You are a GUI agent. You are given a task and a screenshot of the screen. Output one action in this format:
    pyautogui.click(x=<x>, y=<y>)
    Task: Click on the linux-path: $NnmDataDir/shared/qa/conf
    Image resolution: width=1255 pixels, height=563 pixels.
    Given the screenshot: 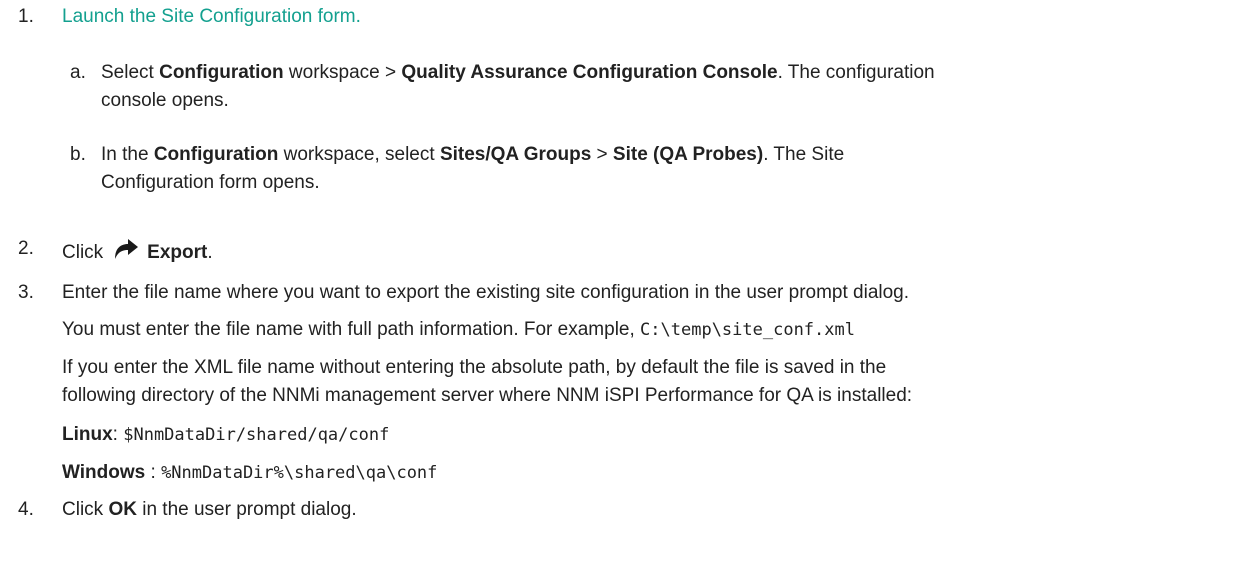 What is the action you would take?
    pyautogui.click(x=256, y=435)
    